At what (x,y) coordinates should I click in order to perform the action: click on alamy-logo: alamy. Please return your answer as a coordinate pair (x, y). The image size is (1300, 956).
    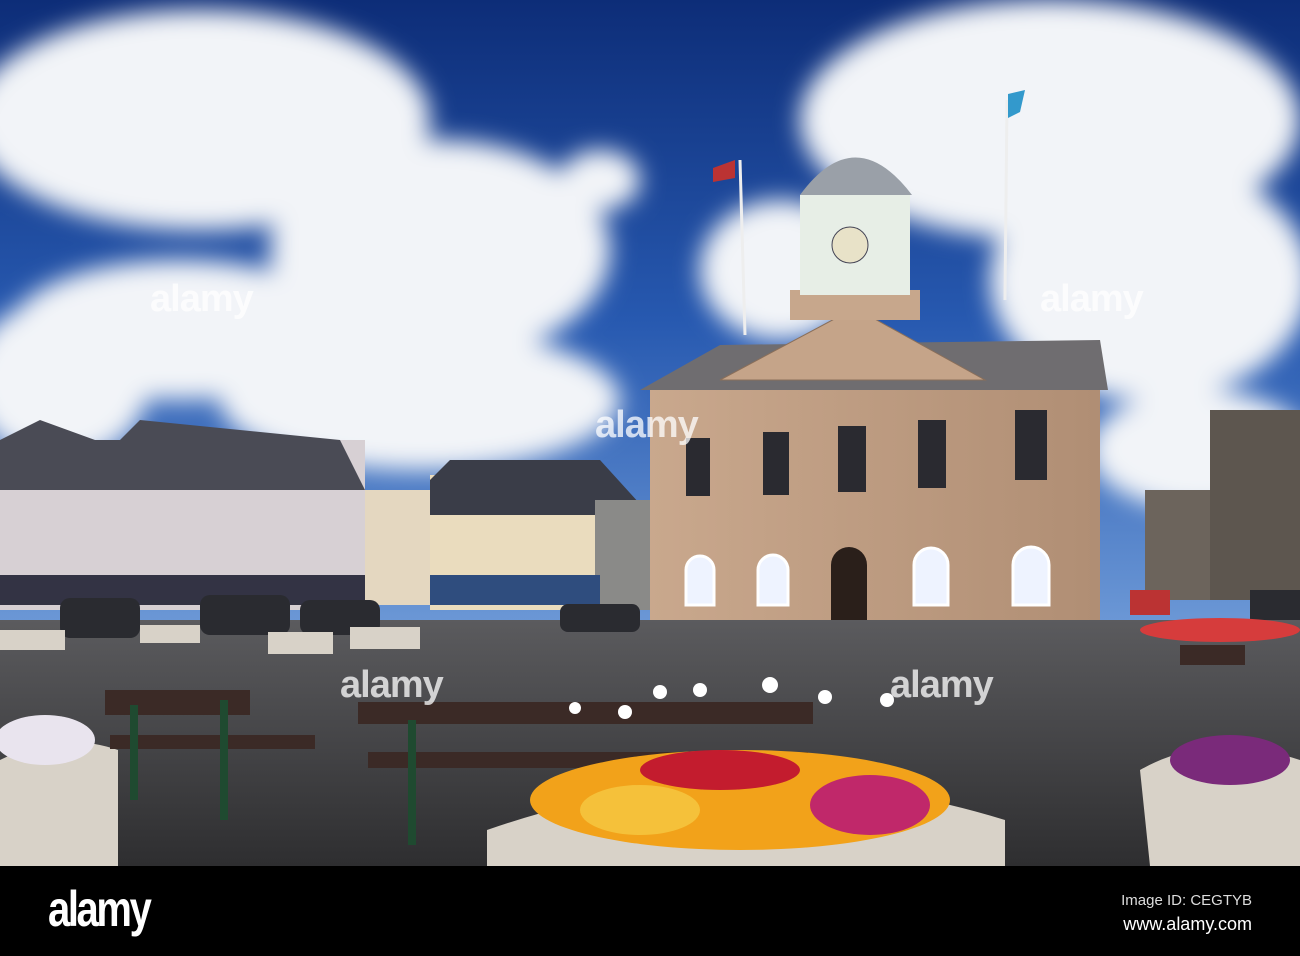
    Looking at the image, I should click on (100, 909).